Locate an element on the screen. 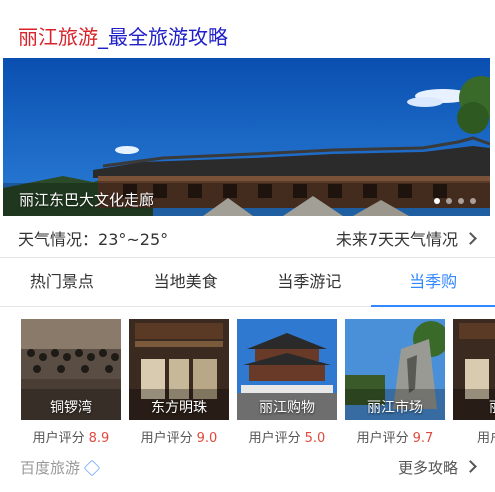  weather-summary: 天气情况：23°~25° is located at coordinates (93, 238).